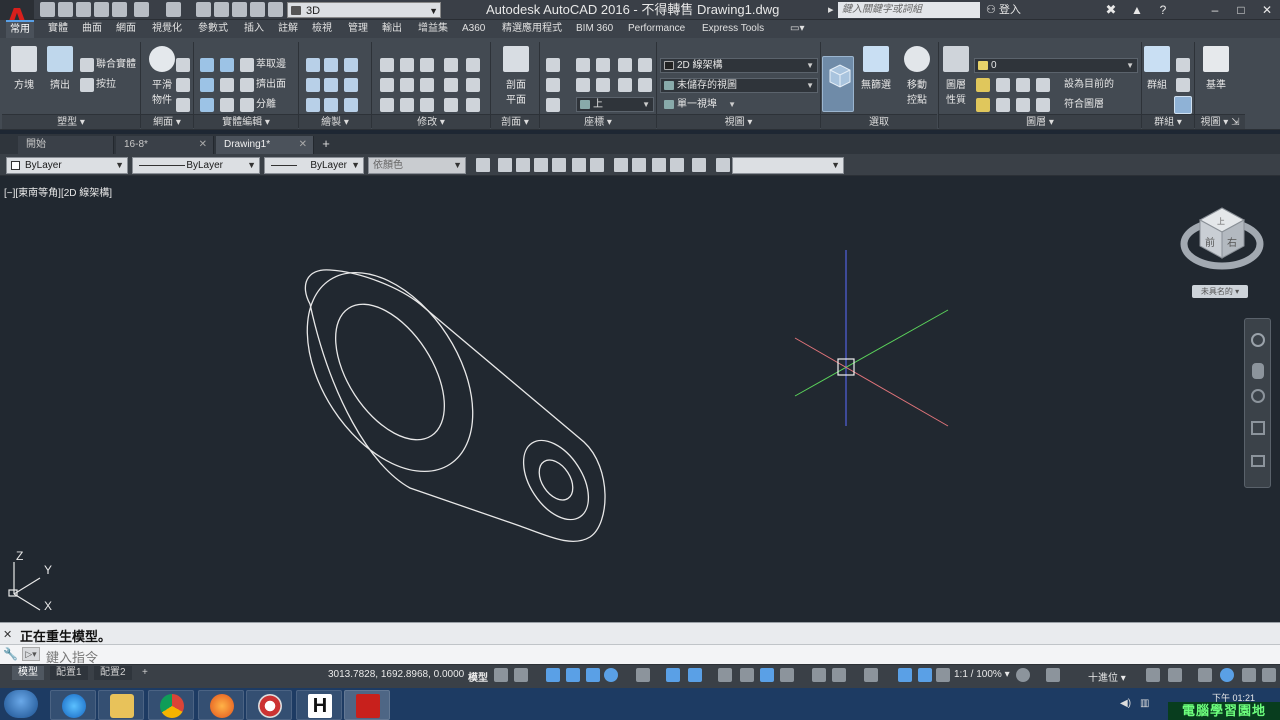 Image resolution: width=1280 pixels, height=720 pixels. I want to click on close-icon: ✕, so click(7, 634).